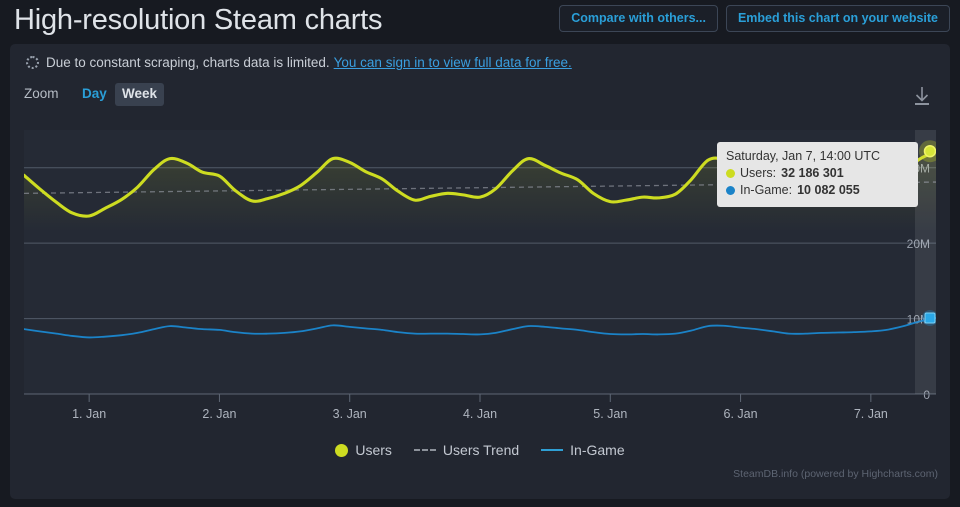 The width and height of the screenshot is (960, 507). Describe the element at coordinates (424, 450) in the screenshot. I see `users-trend-marker-icon` at that location.